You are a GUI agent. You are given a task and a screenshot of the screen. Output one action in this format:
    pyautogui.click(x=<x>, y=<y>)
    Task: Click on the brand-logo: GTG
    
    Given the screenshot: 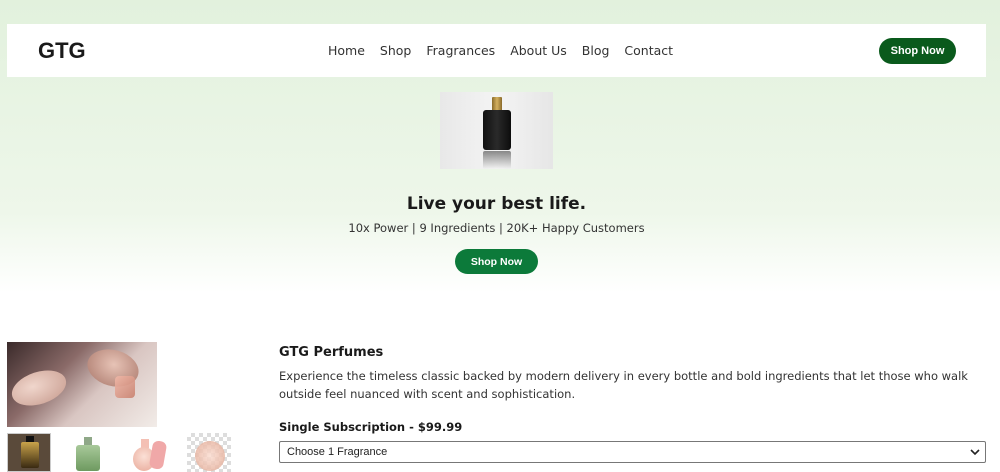 What is the action you would take?
    pyautogui.click(x=62, y=51)
    